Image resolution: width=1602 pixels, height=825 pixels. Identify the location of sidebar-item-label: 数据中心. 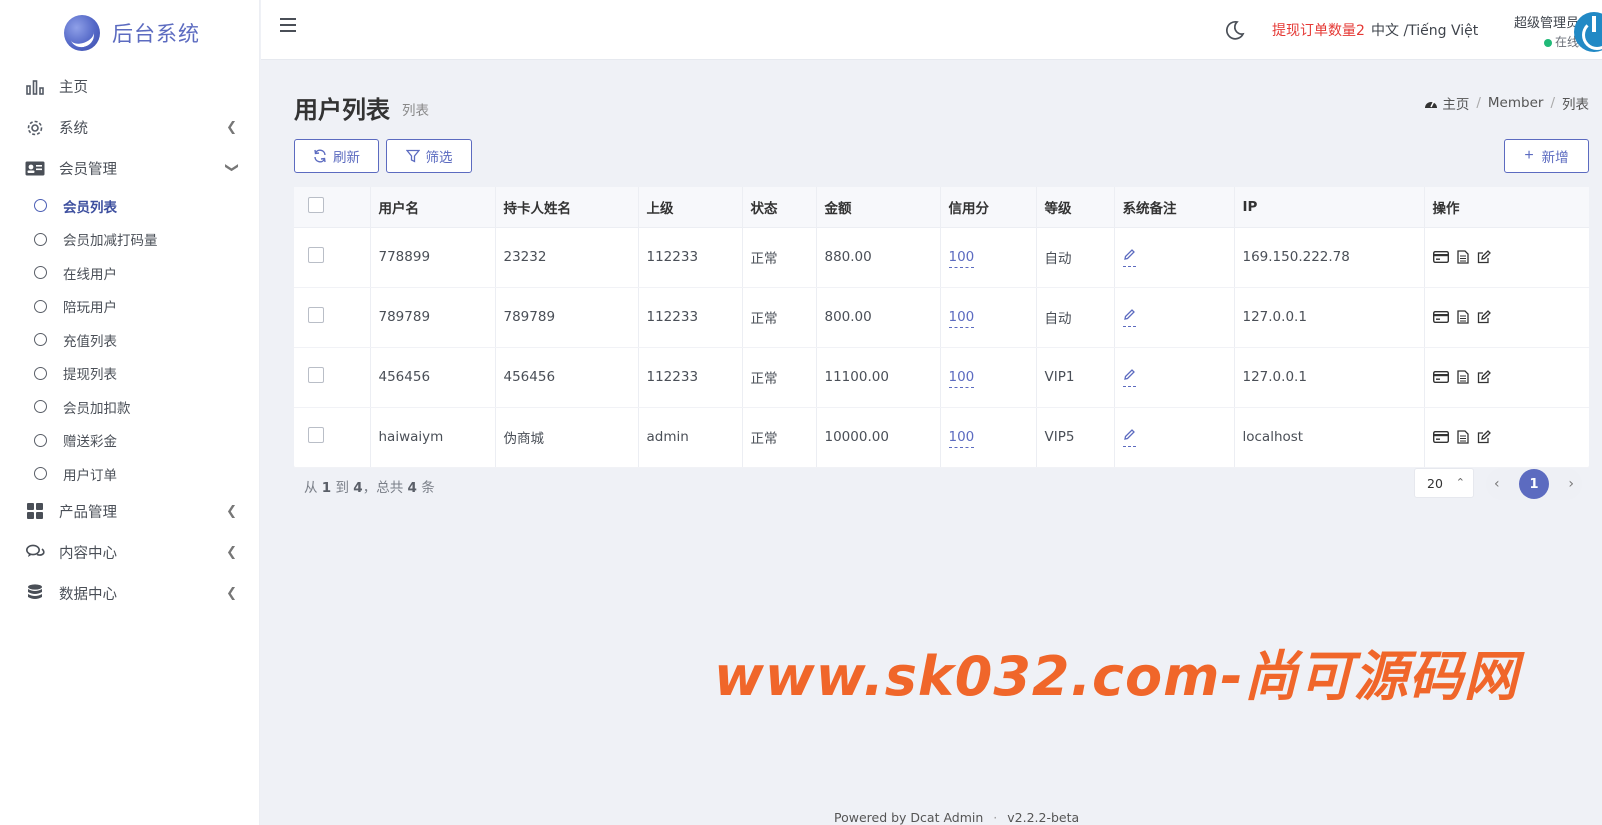
(88, 594).